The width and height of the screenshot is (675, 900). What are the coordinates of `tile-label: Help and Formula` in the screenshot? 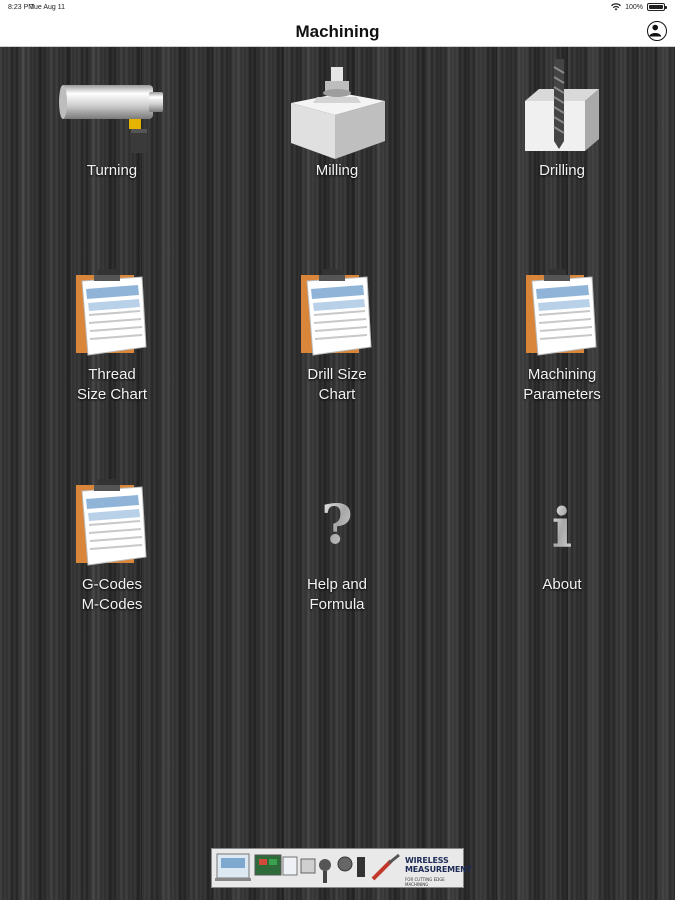 It's located at (337, 594).